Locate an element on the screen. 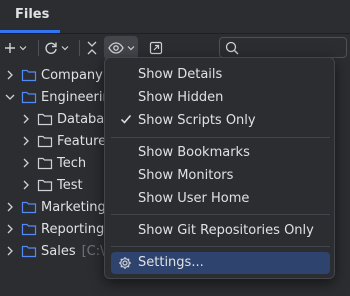  tab-files-label: Files is located at coordinates (32, 14).